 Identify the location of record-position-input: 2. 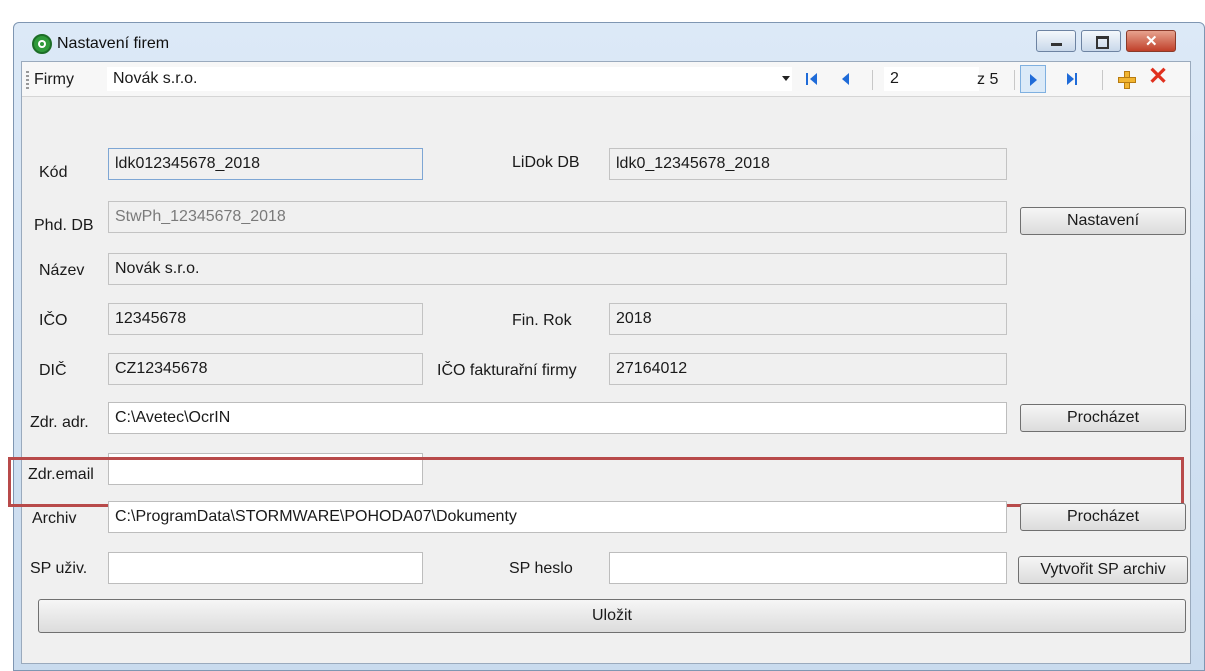
(931, 79).